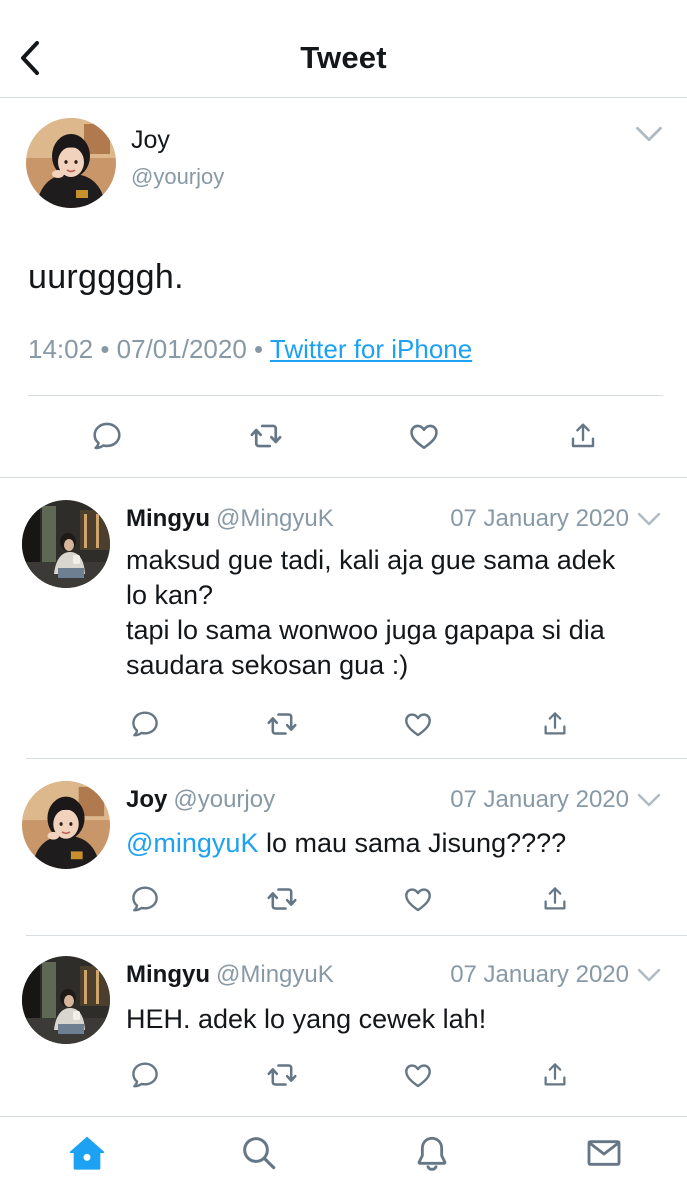 The image size is (687, 1200). What do you see at coordinates (61, 349) in the screenshot?
I see `tweet-time: 14:02` at bounding box center [61, 349].